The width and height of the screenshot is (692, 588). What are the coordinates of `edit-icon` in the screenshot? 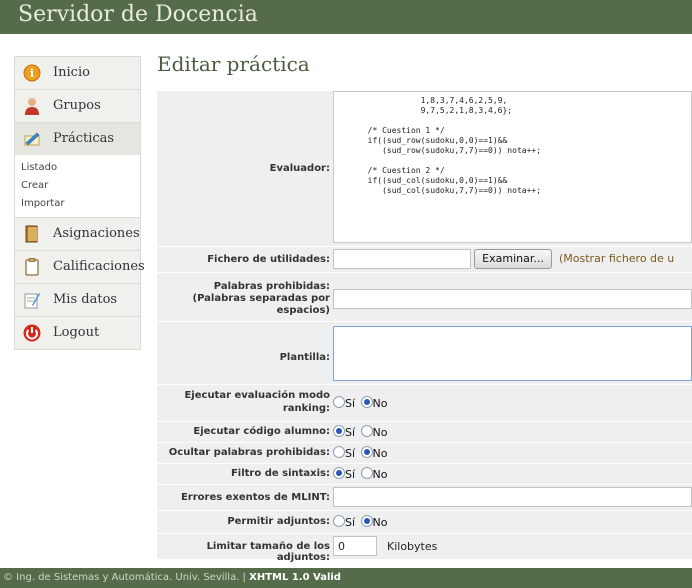 It's located at (32, 139).